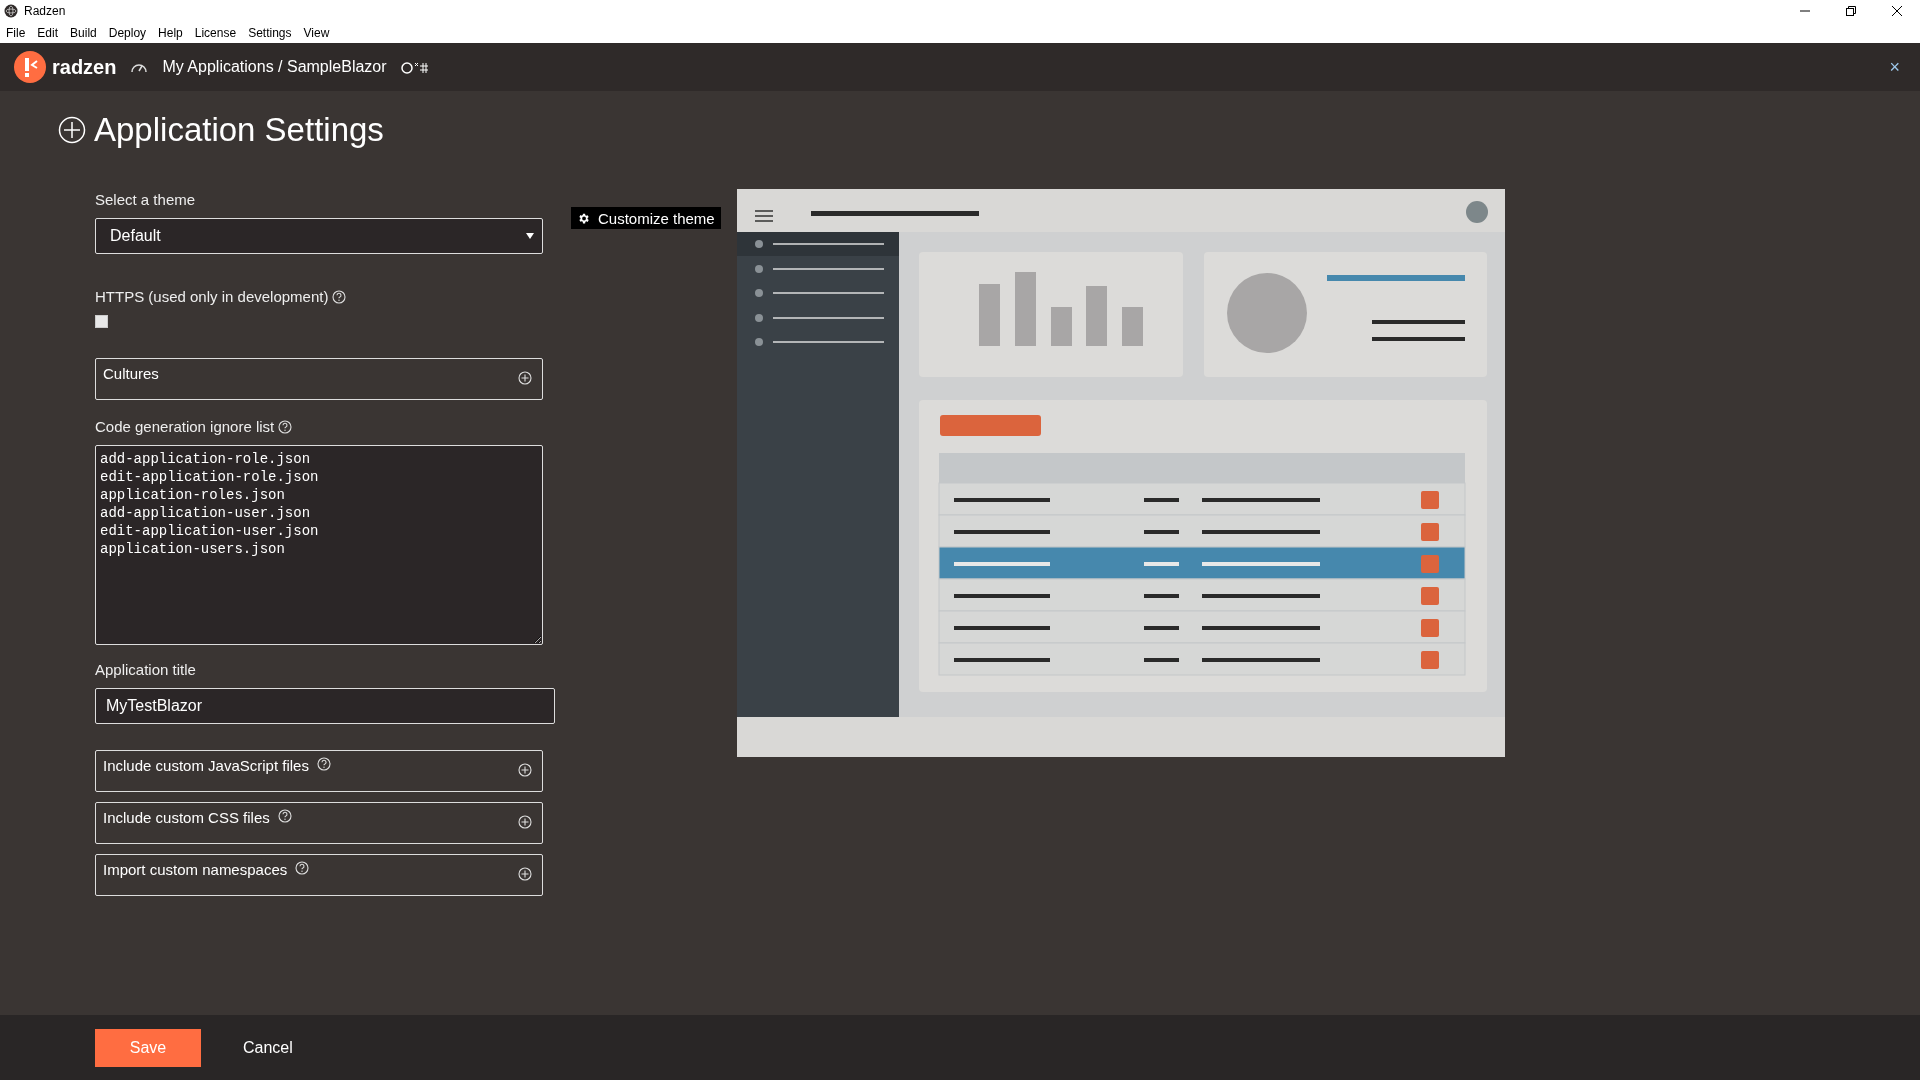  Describe the element at coordinates (319, 236) in the screenshot. I see `theme-dropdown: Default` at that location.